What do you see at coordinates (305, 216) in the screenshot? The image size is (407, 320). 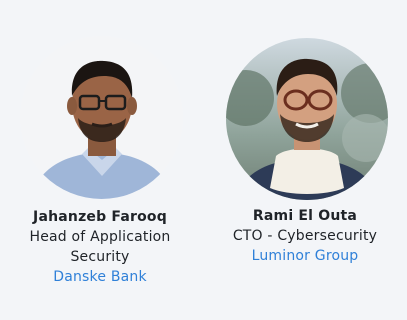 I see `speaker-name: Rami El Outa` at bounding box center [305, 216].